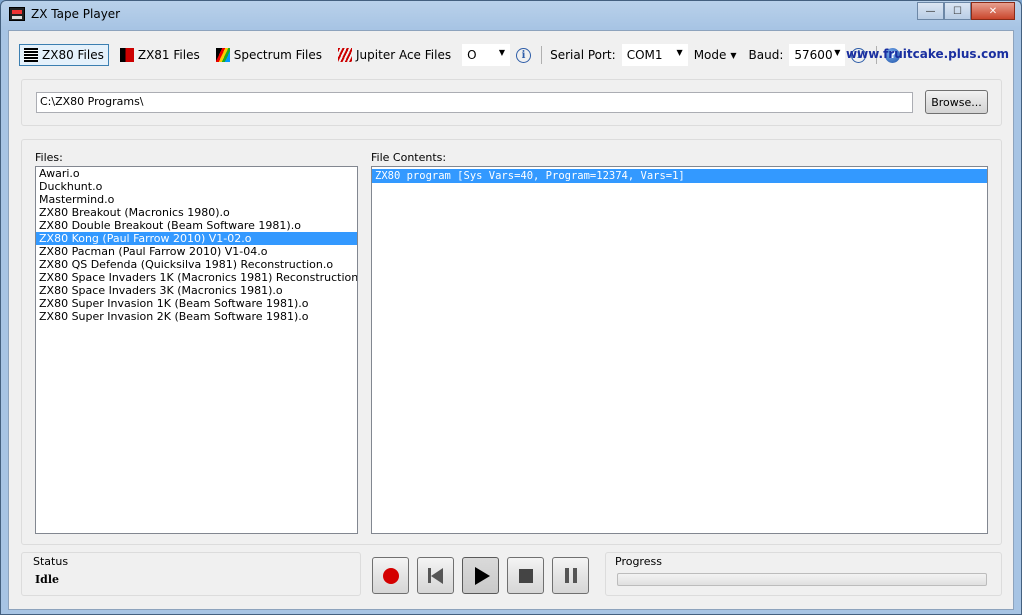  I want to click on rewind-button, so click(435, 575).